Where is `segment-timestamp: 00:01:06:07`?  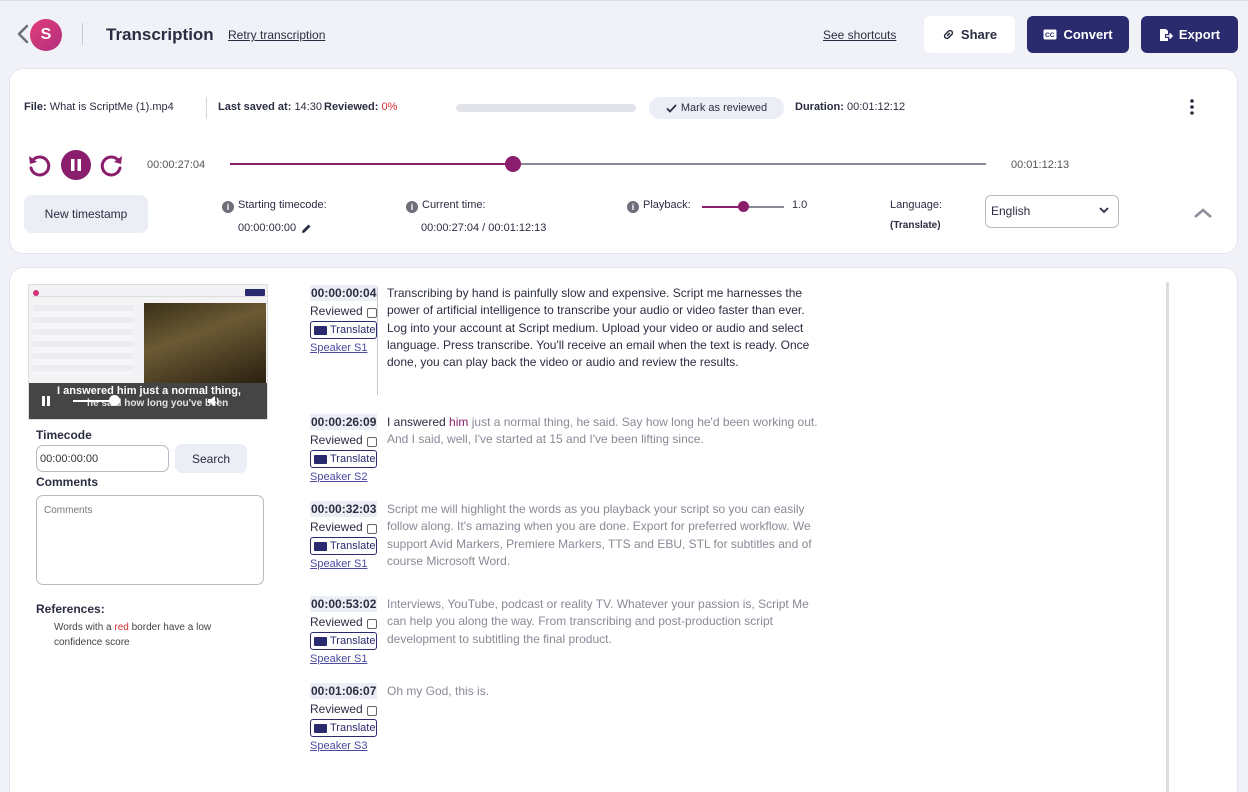 segment-timestamp: 00:01:06:07 is located at coordinates (344, 691).